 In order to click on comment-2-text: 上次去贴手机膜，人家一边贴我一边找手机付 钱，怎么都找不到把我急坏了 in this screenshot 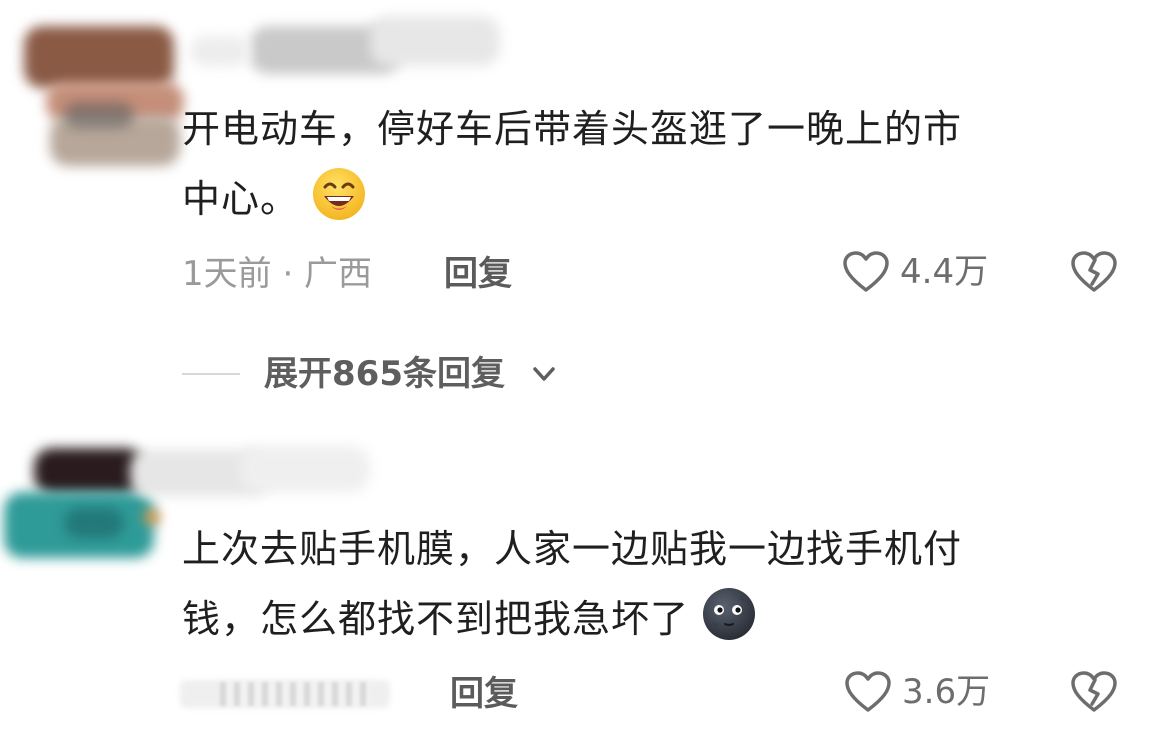, I will do `click(572, 584)`.